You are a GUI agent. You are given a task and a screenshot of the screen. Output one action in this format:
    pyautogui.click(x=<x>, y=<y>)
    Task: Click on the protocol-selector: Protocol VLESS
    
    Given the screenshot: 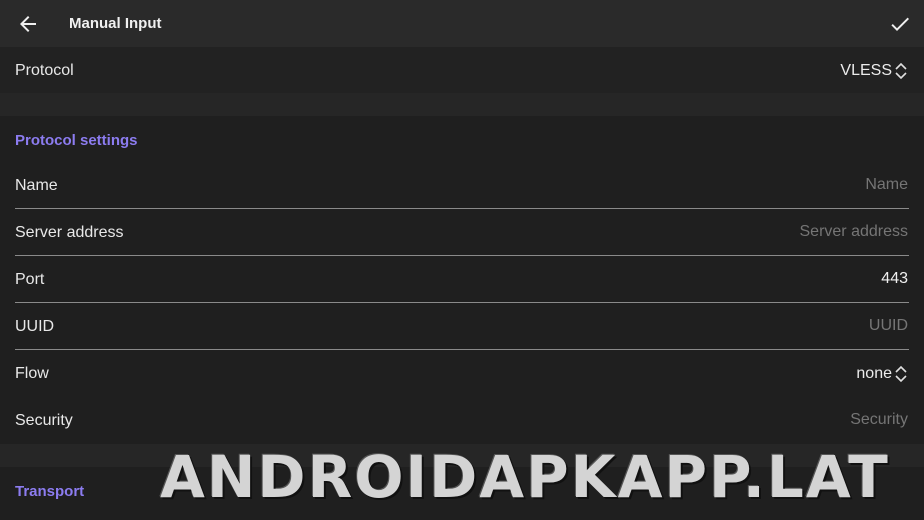 What is the action you would take?
    pyautogui.click(x=462, y=70)
    